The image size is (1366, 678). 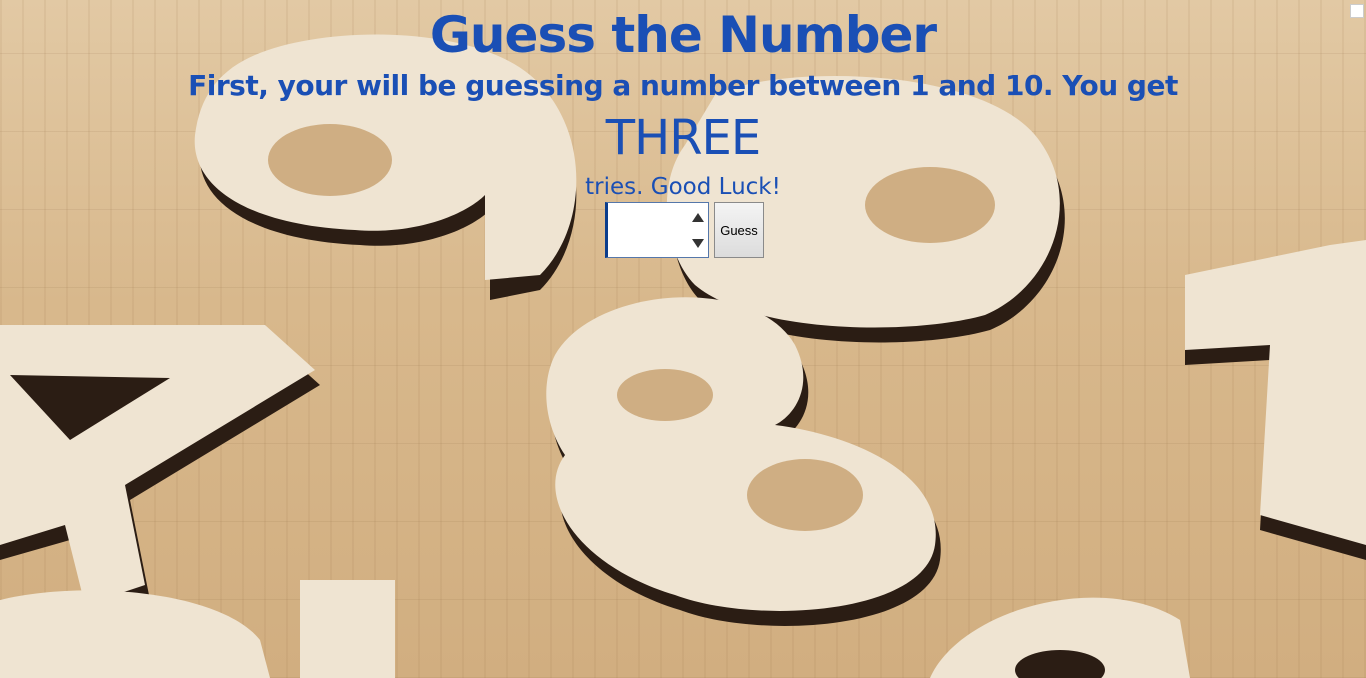 What do you see at coordinates (698, 243) in the screenshot?
I see `spinner-down-icon` at bounding box center [698, 243].